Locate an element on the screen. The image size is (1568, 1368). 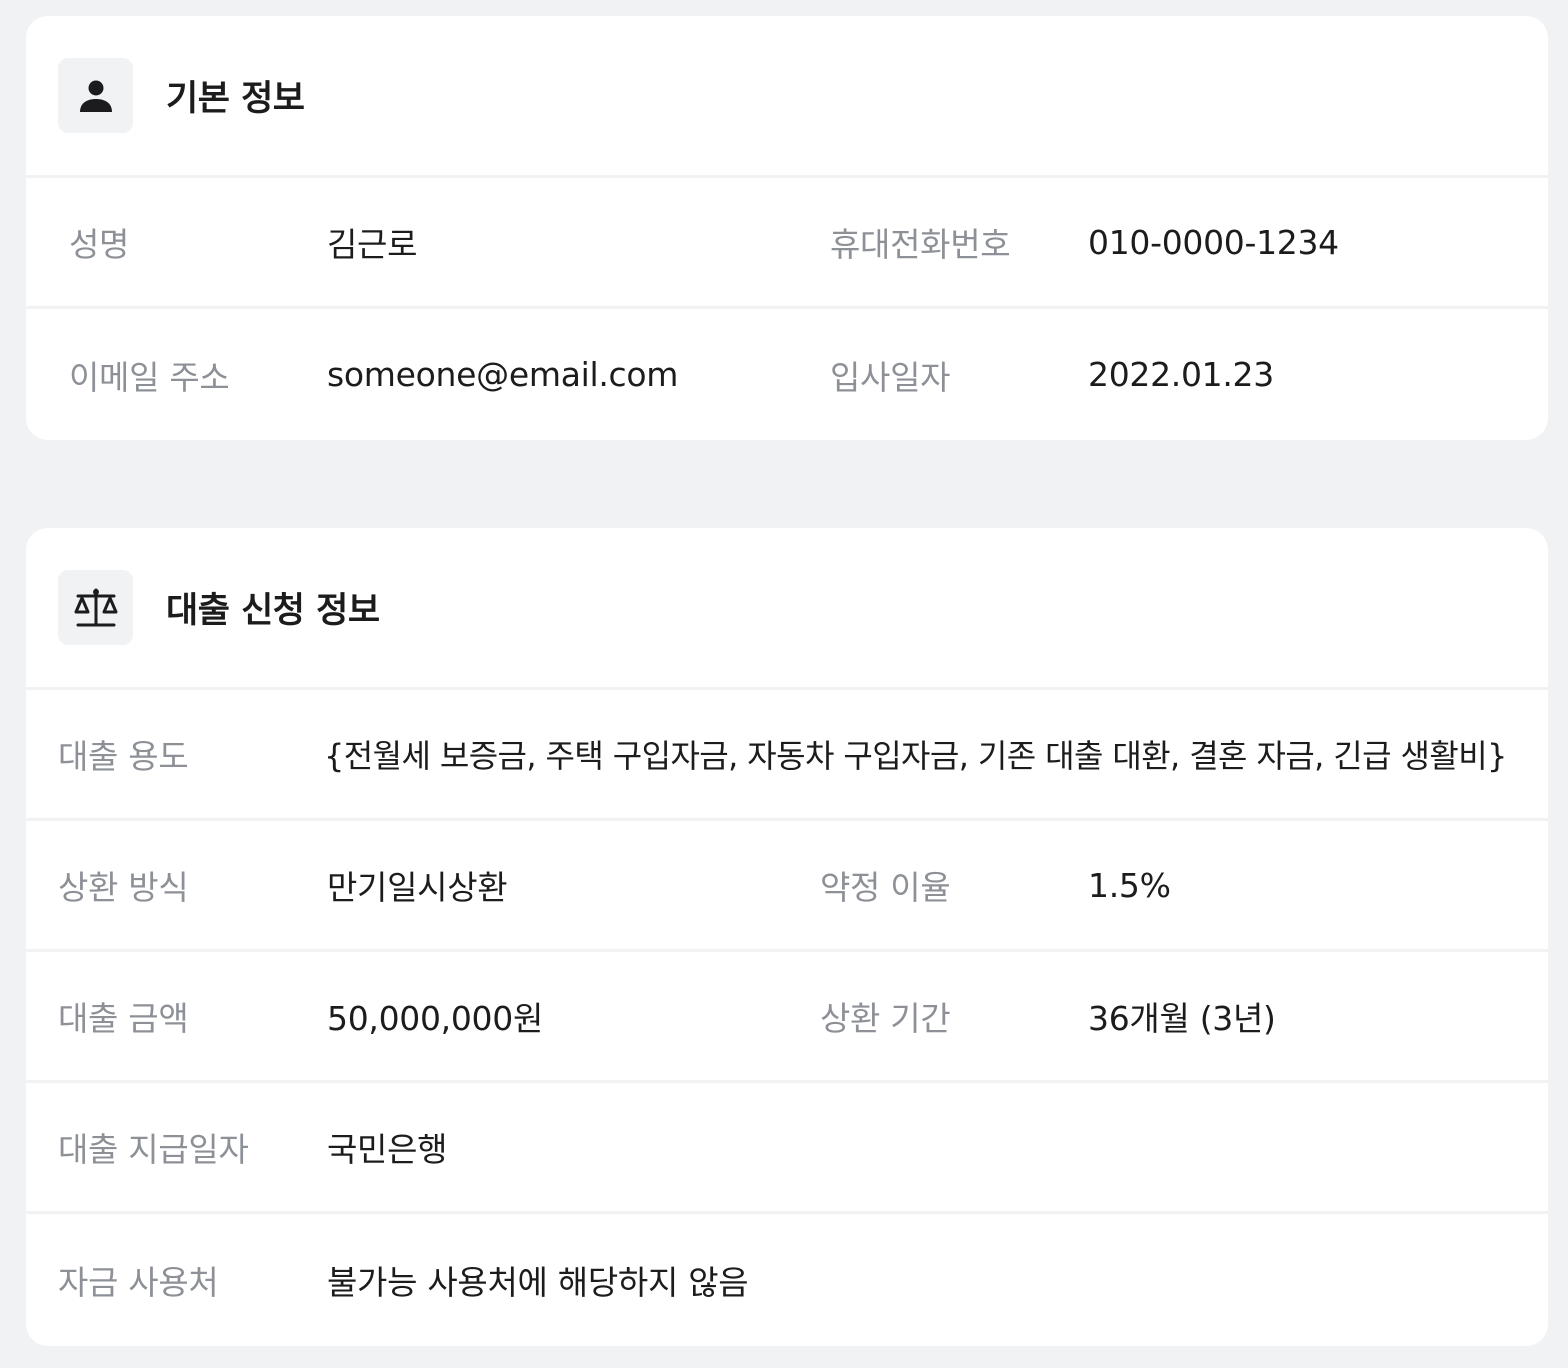
hire-date-value: 2022.01.23 is located at coordinates (1181, 374).